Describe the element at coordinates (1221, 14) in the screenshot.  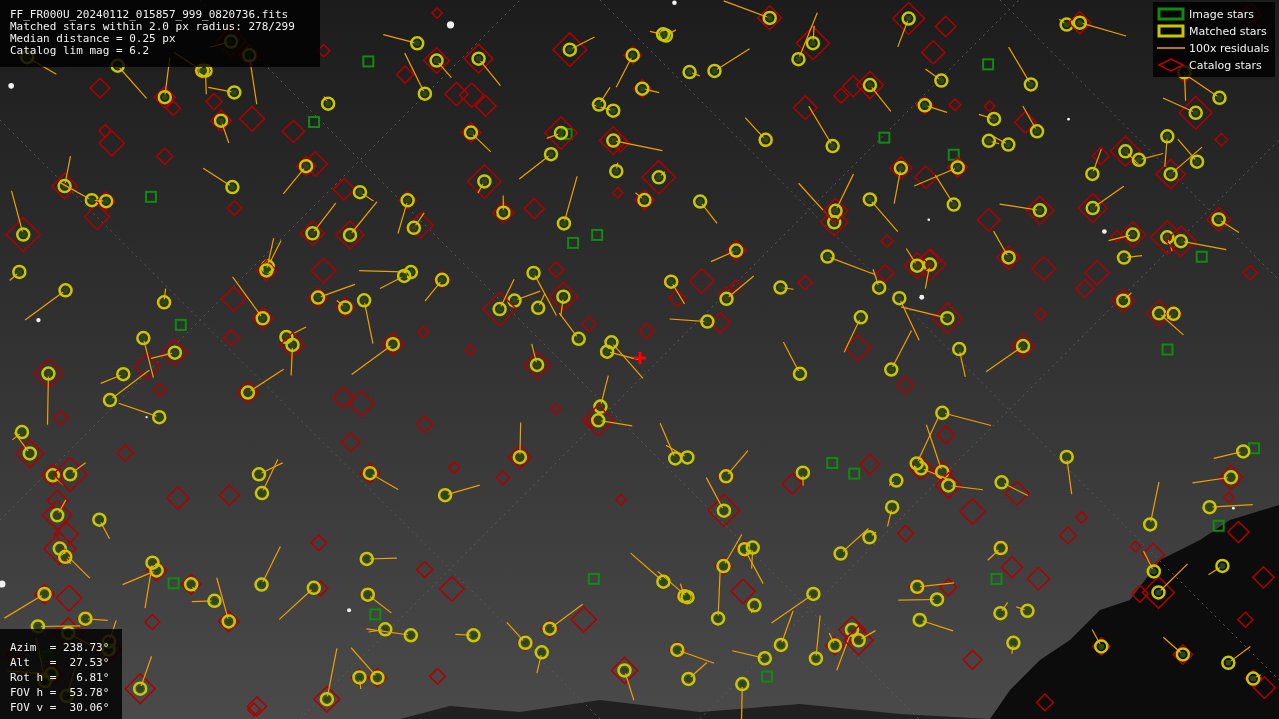
I see `legend-label: Image stars` at that location.